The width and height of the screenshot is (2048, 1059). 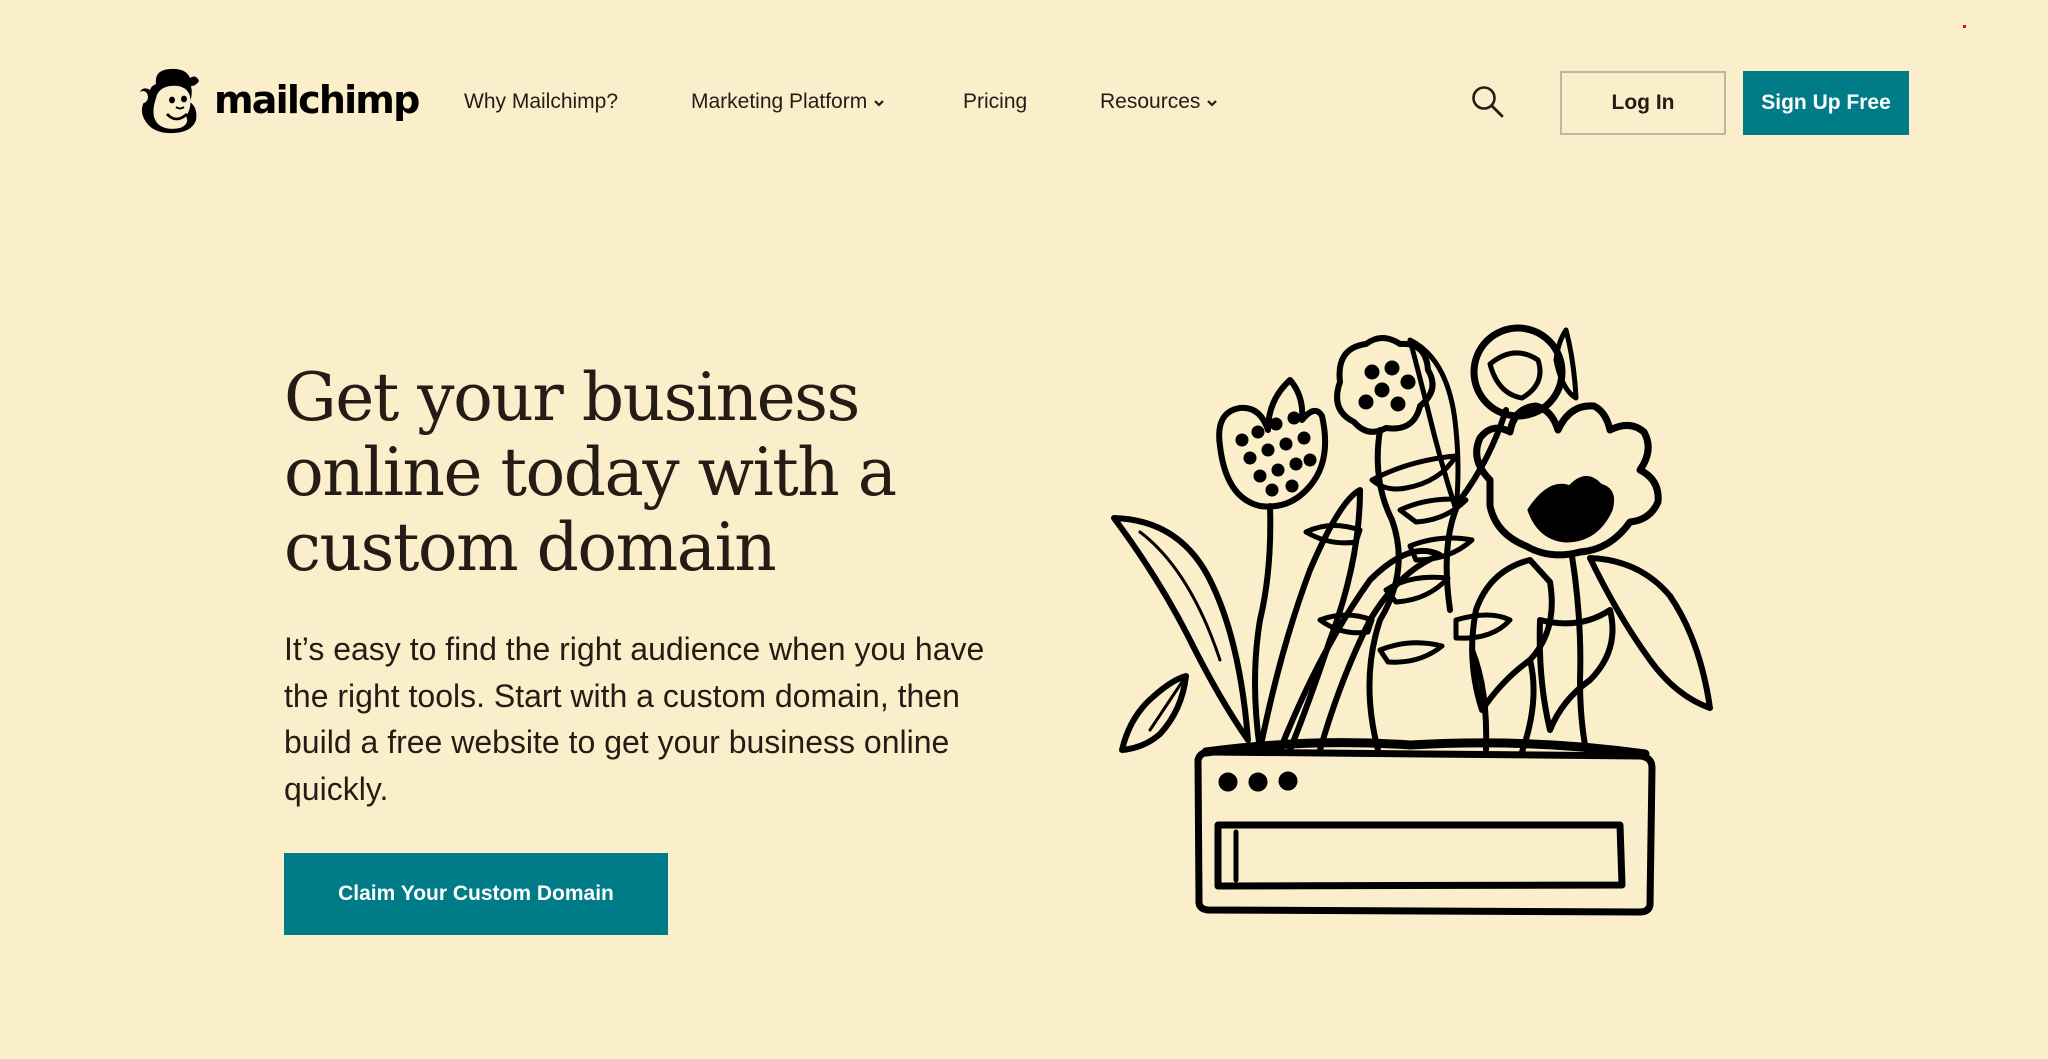 I want to click on search-icon, so click(x=1488, y=102).